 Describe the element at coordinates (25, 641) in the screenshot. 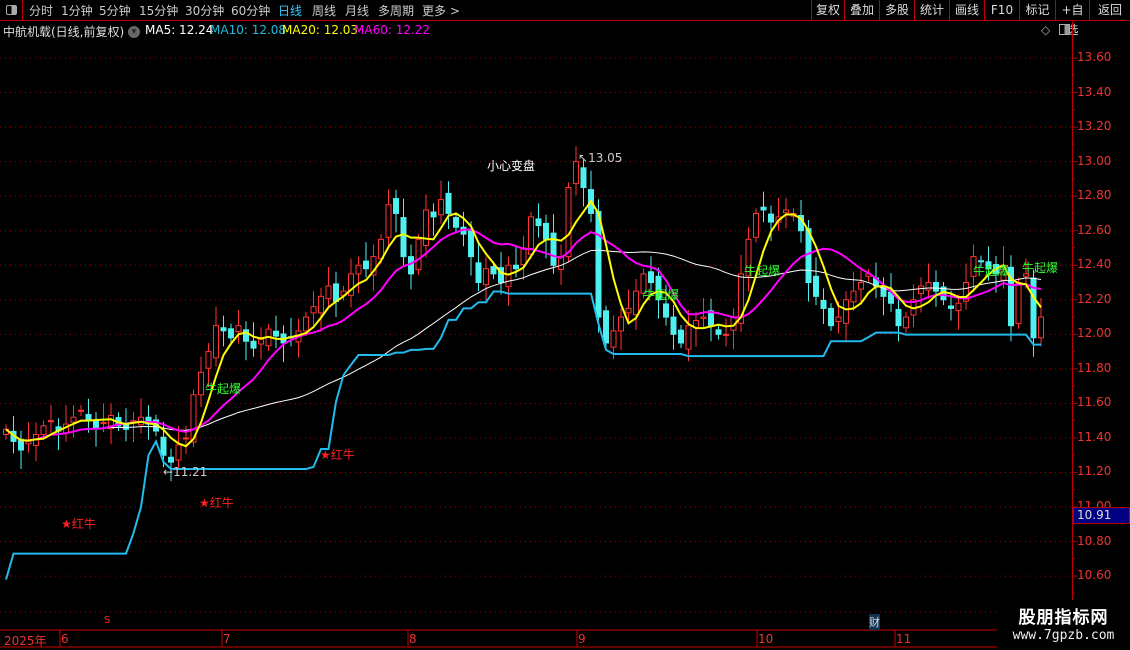

I see `date-label-year: 2025年` at that location.